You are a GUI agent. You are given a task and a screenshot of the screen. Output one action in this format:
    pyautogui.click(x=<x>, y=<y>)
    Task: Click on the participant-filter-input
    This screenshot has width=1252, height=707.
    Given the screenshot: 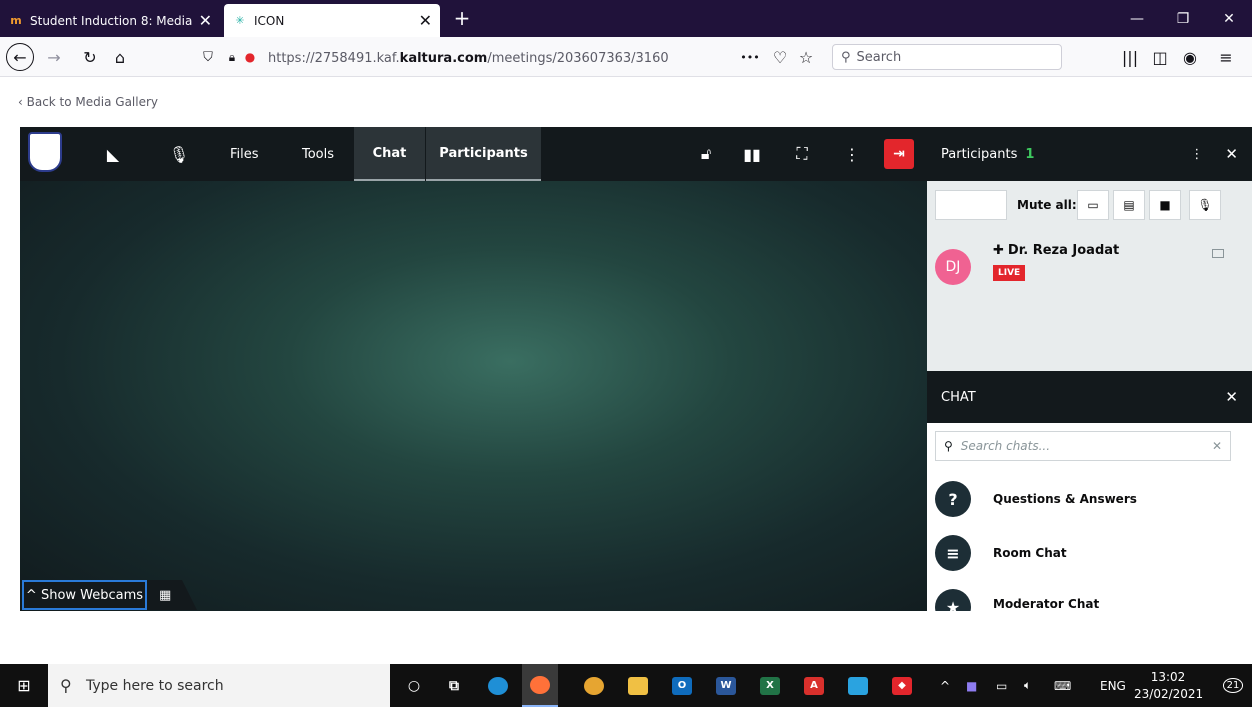 What is the action you would take?
    pyautogui.click(x=971, y=205)
    